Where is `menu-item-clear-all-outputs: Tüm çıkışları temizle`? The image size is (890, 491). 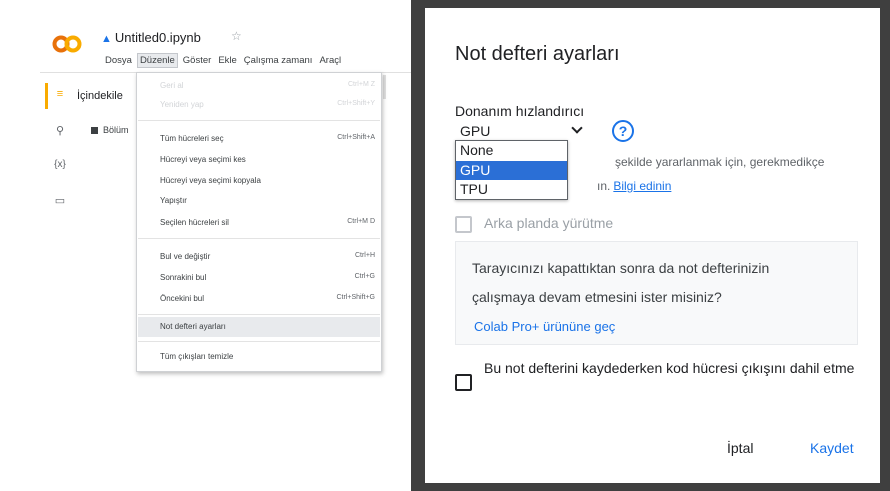
menu-item-clear-all-outputs: Tüm çıkışları temizle is located at coordinates (259, 357).